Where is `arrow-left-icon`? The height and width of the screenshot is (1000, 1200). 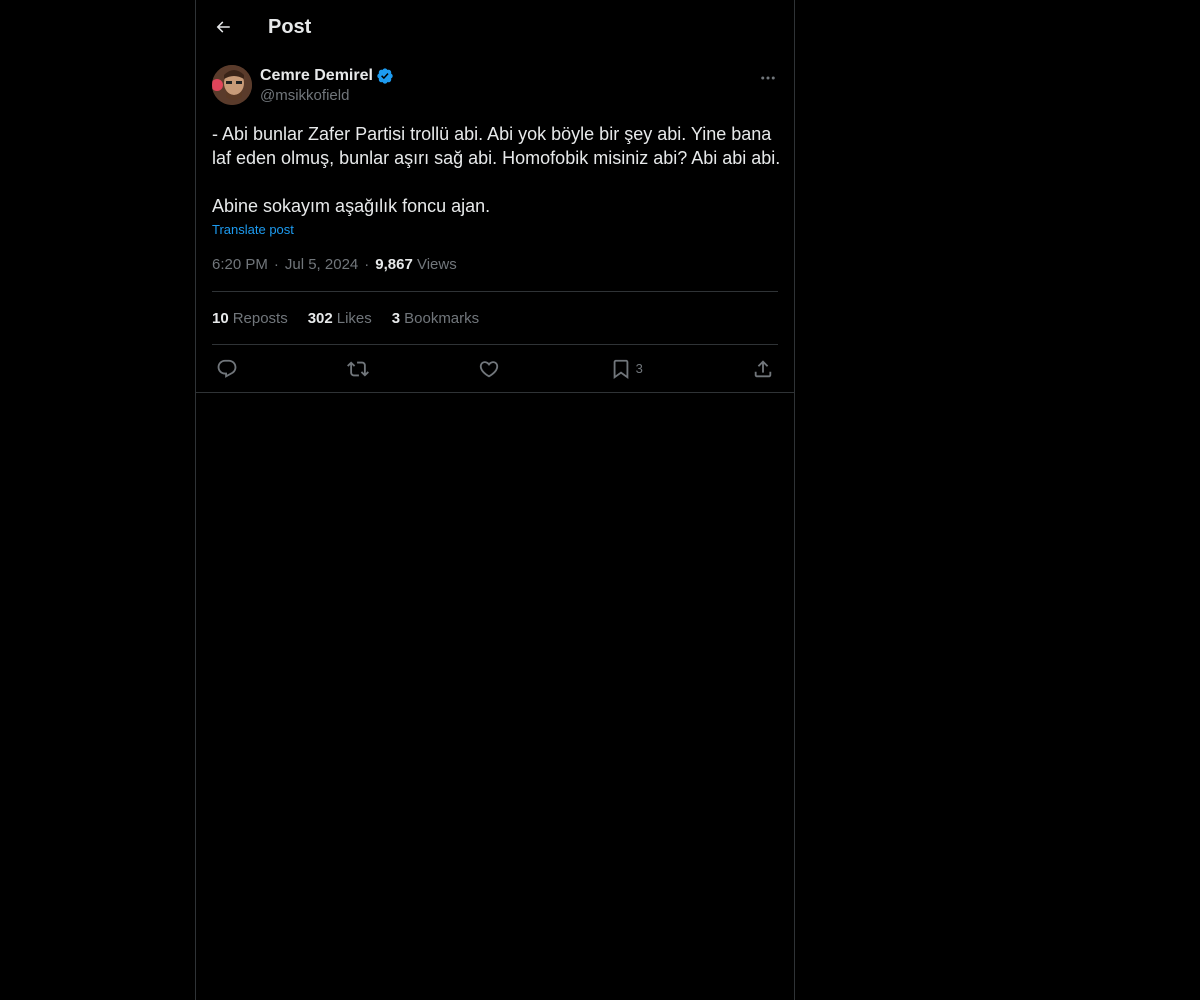
arrow-left-icon is located at coordinates (223, 27).